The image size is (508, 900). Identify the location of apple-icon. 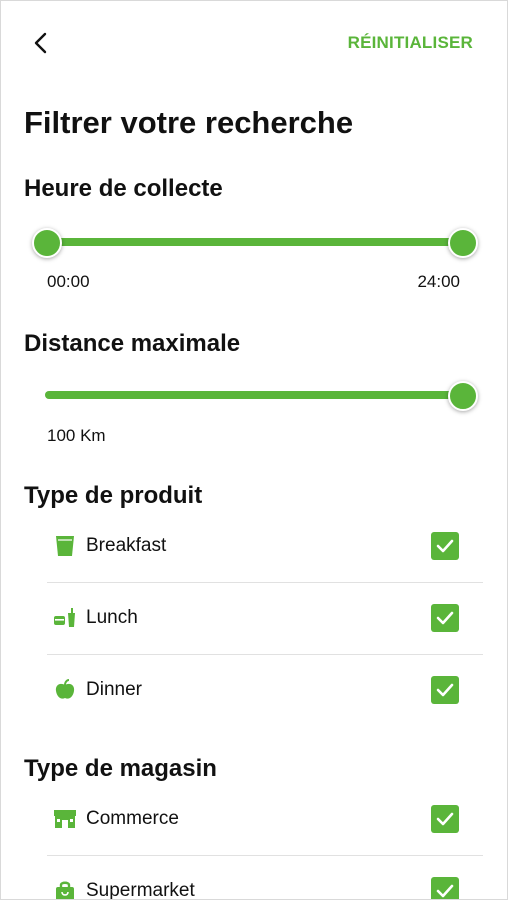
(65, 690).